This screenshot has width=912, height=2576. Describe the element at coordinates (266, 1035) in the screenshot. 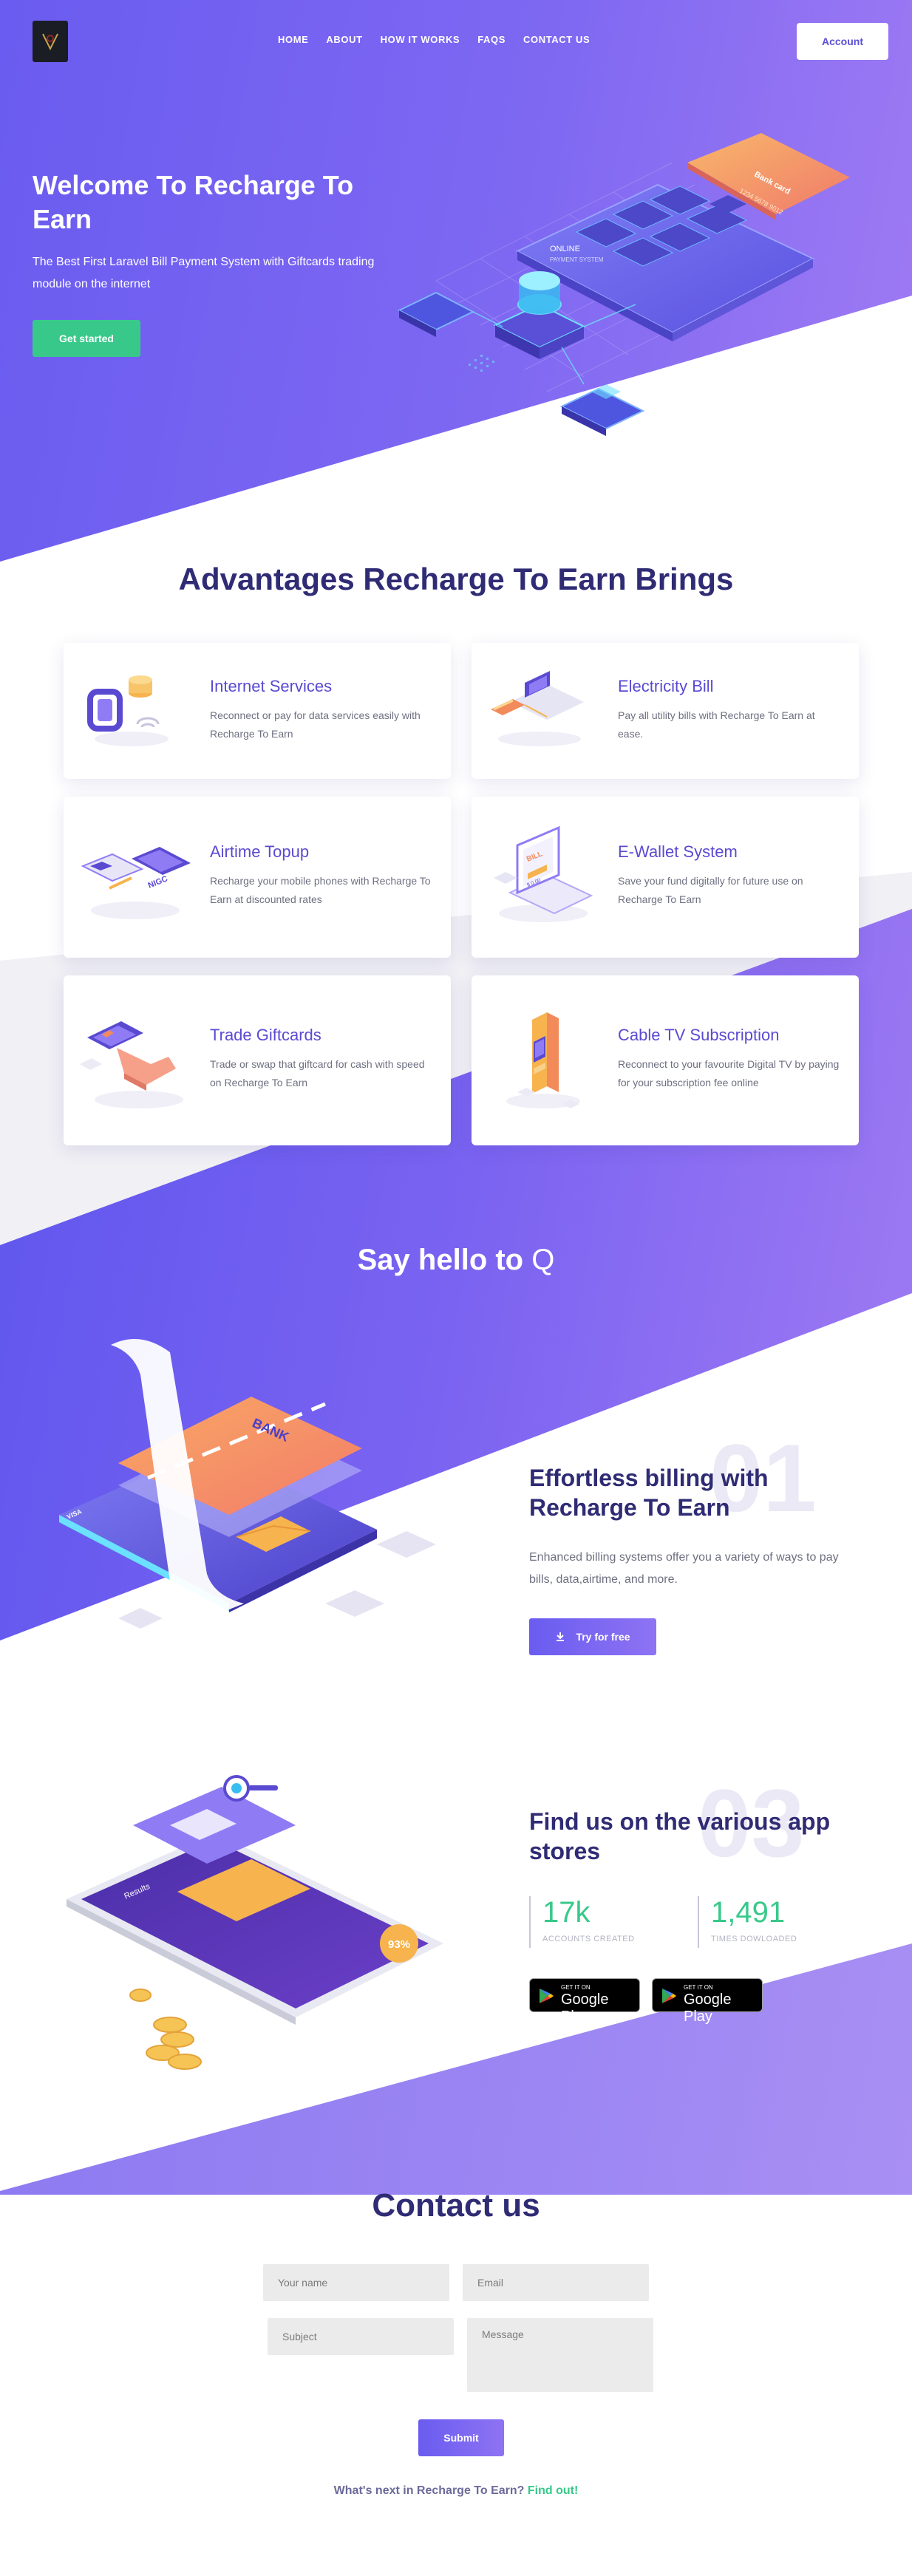

I see `card-title: Trade Giftcards` at that location.